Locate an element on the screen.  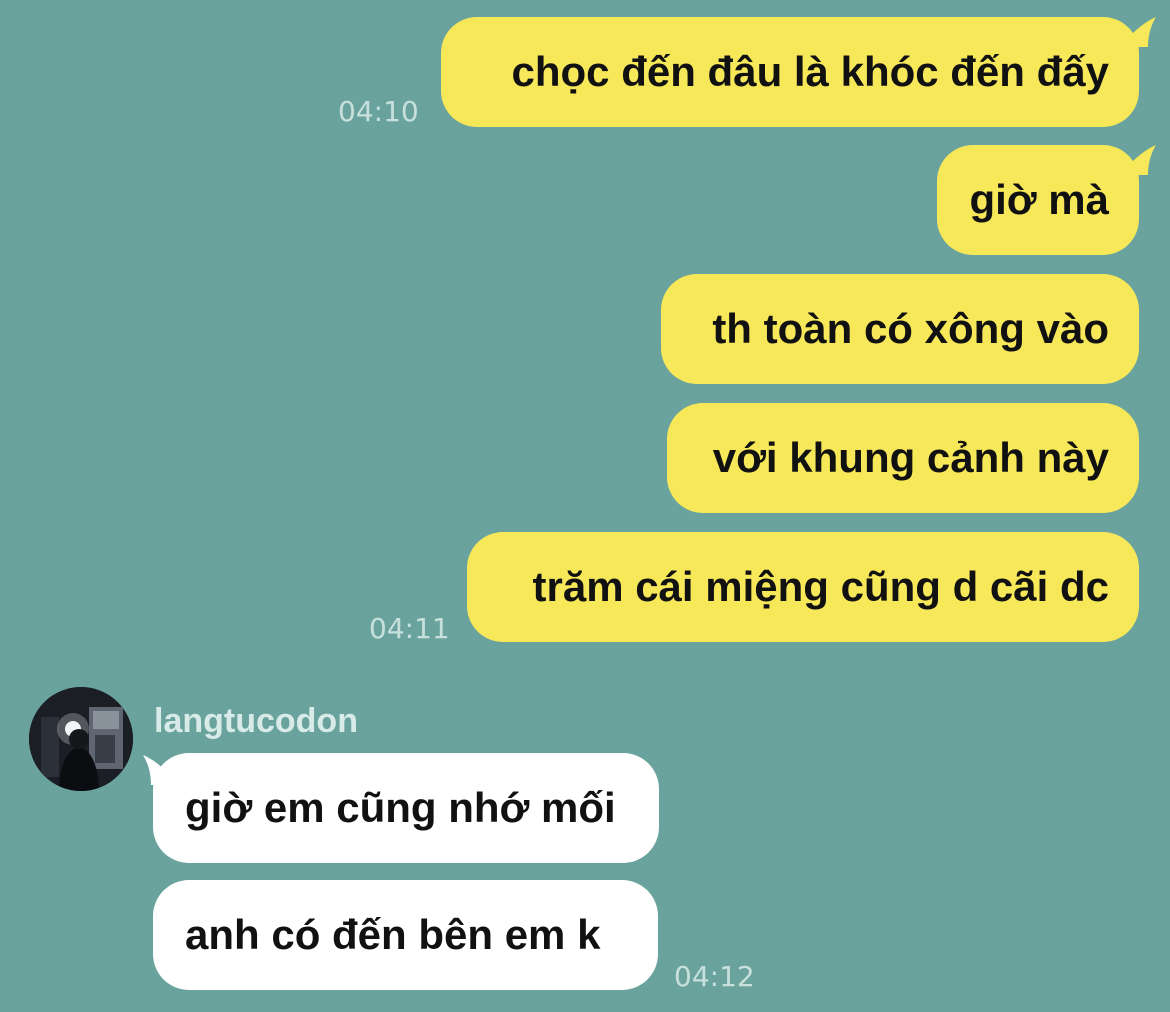
outgoing-message-bubble: với khung cảnh này is located at coordinates (903, 458).